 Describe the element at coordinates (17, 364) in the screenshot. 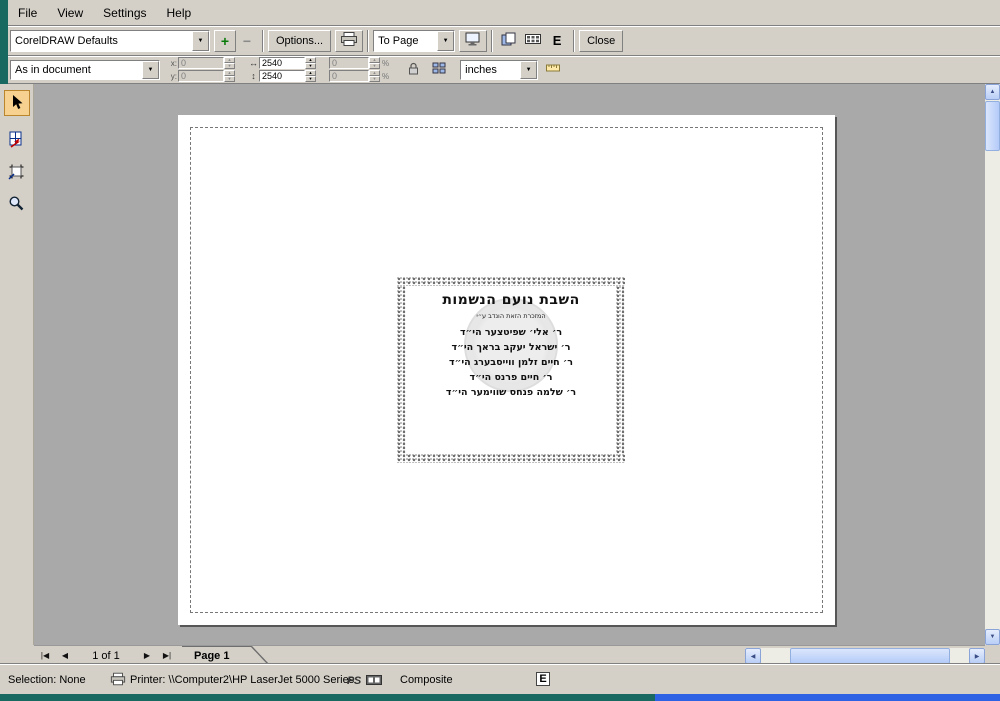

I see `toolbox` at that location.